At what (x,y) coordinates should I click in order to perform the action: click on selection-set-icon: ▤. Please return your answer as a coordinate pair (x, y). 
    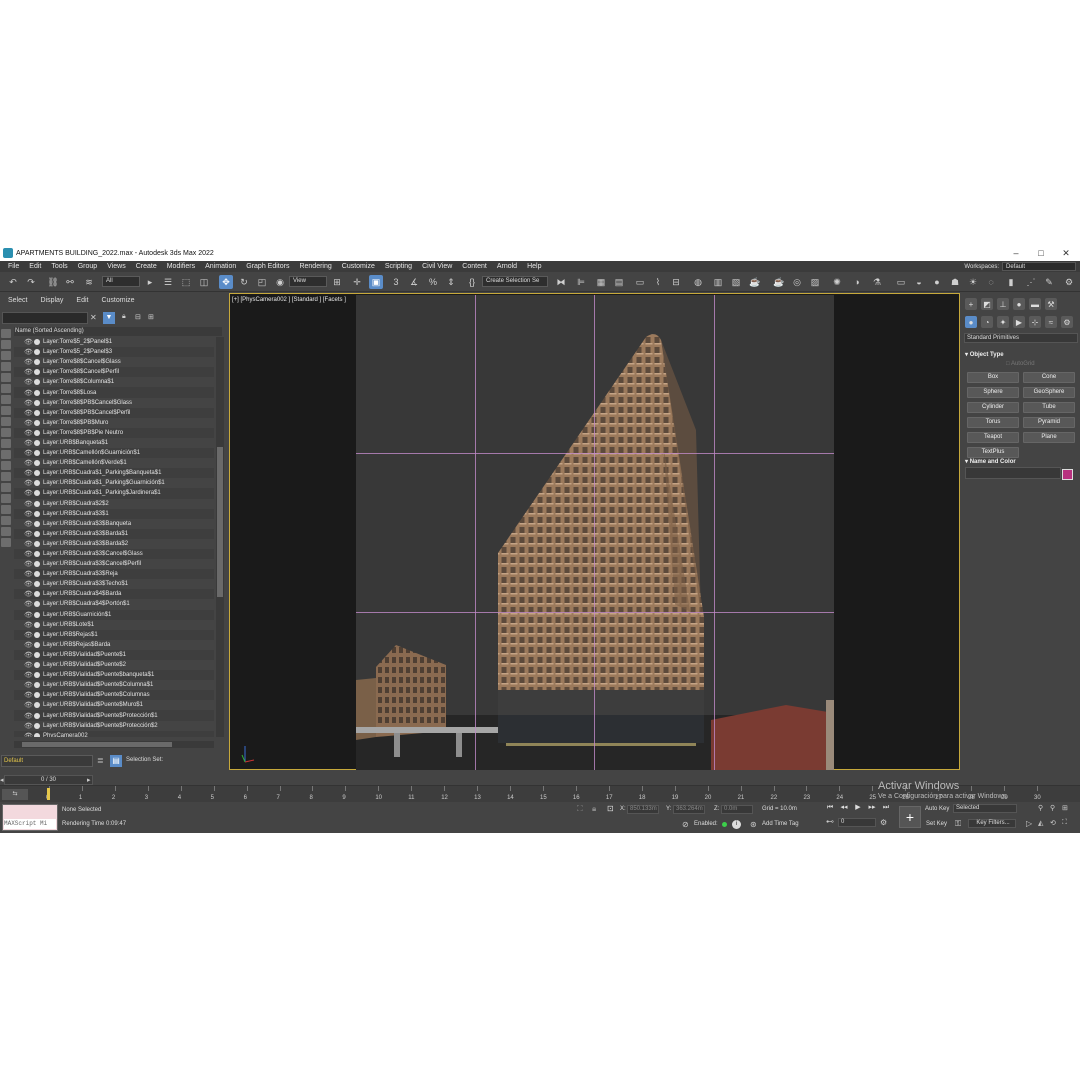
    Looking at the image, I should click on (116, 761).